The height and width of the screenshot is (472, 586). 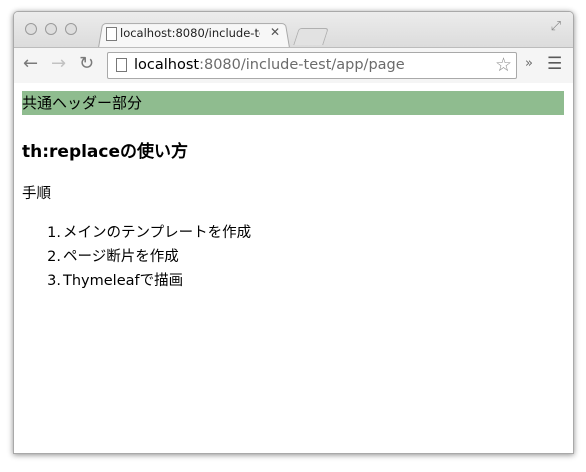 I want to click on list-item-text: ページ断片を作成, so click(x=121, y=257).